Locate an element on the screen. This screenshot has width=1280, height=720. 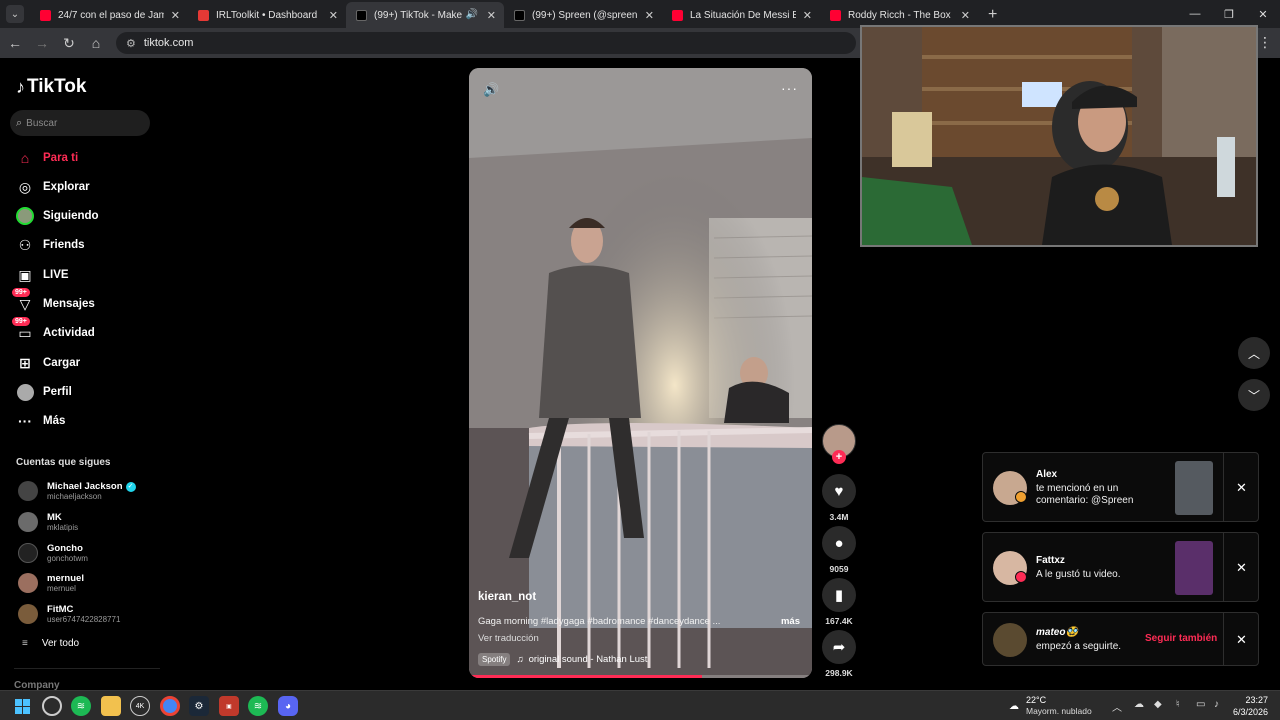
tab-search-button: ⌄ is located at coordinates (15, 14).